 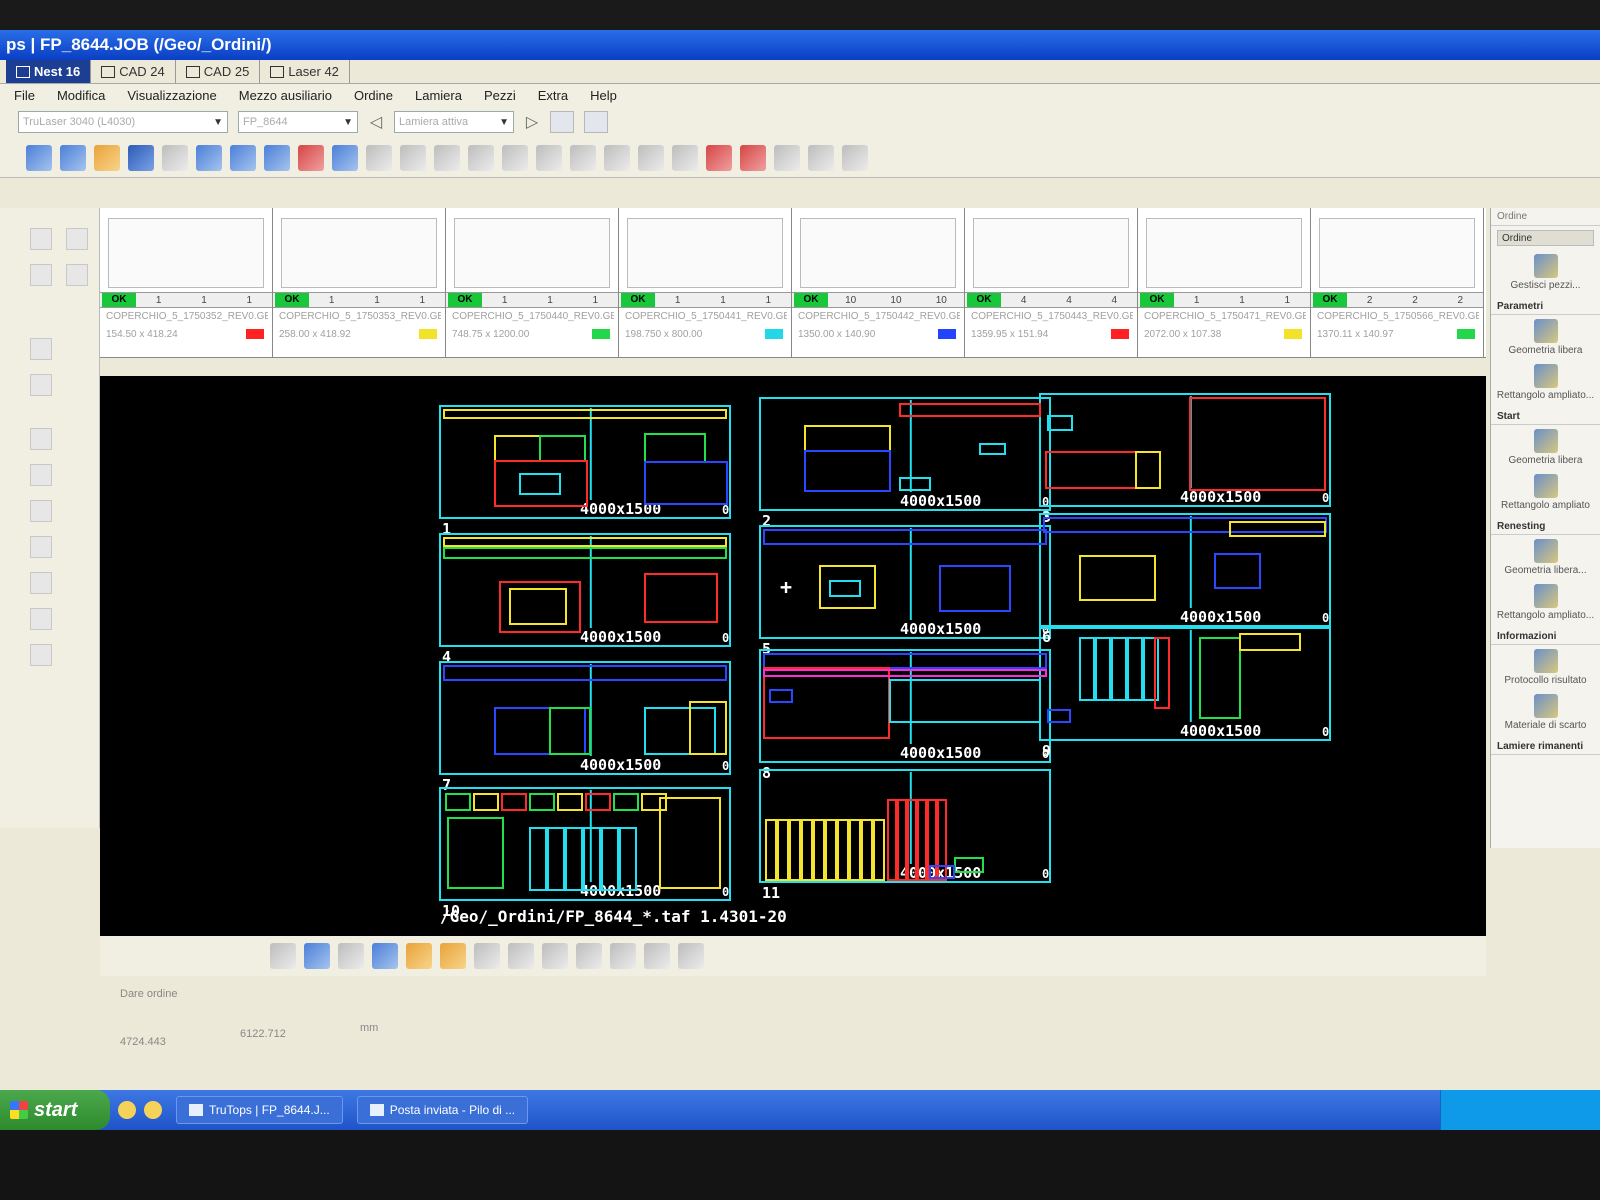 What do you see at coordinates (77, 239) in the screenshot?
I see `pause-icon` at bounding box center [77, 239].